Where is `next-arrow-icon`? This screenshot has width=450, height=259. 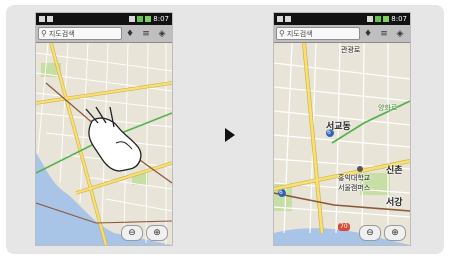 next-arrow-icon is located at coordinates (230, 135).